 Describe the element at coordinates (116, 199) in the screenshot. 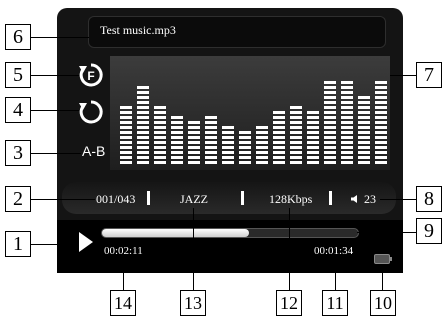

I see `track-counter: 001/043` at that location.